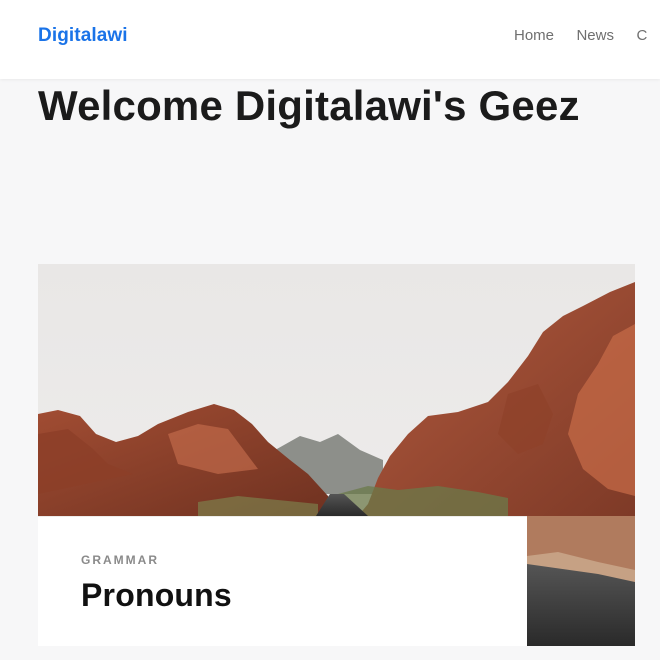  What do you see at coordinates (120, 560) in the screenshot?
I see `post-category: GRAMMAR` at bounding box center [120, 560].